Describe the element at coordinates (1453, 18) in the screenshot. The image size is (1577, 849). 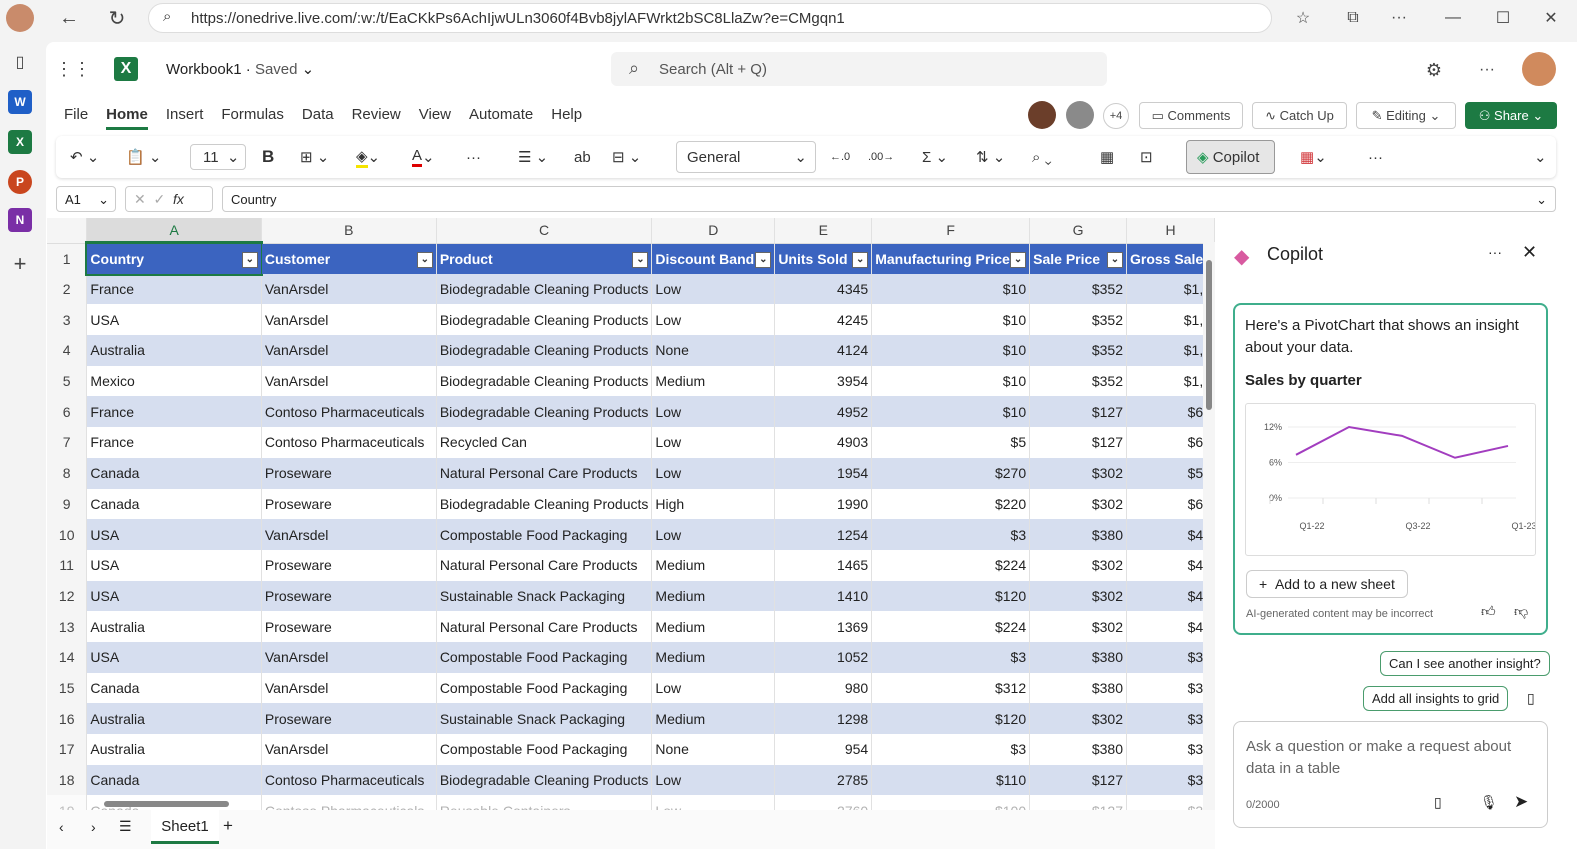
I see `minimize-icon: —` at that location.